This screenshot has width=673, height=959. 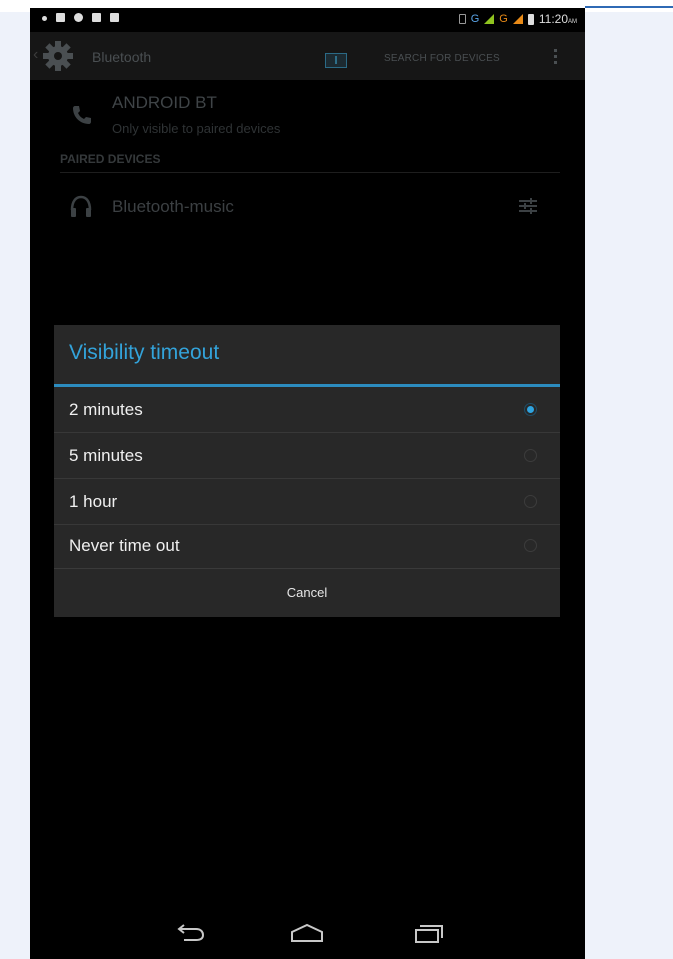 I want to click on status-bar: G G 11:20AM, so click(x=307, y=20).